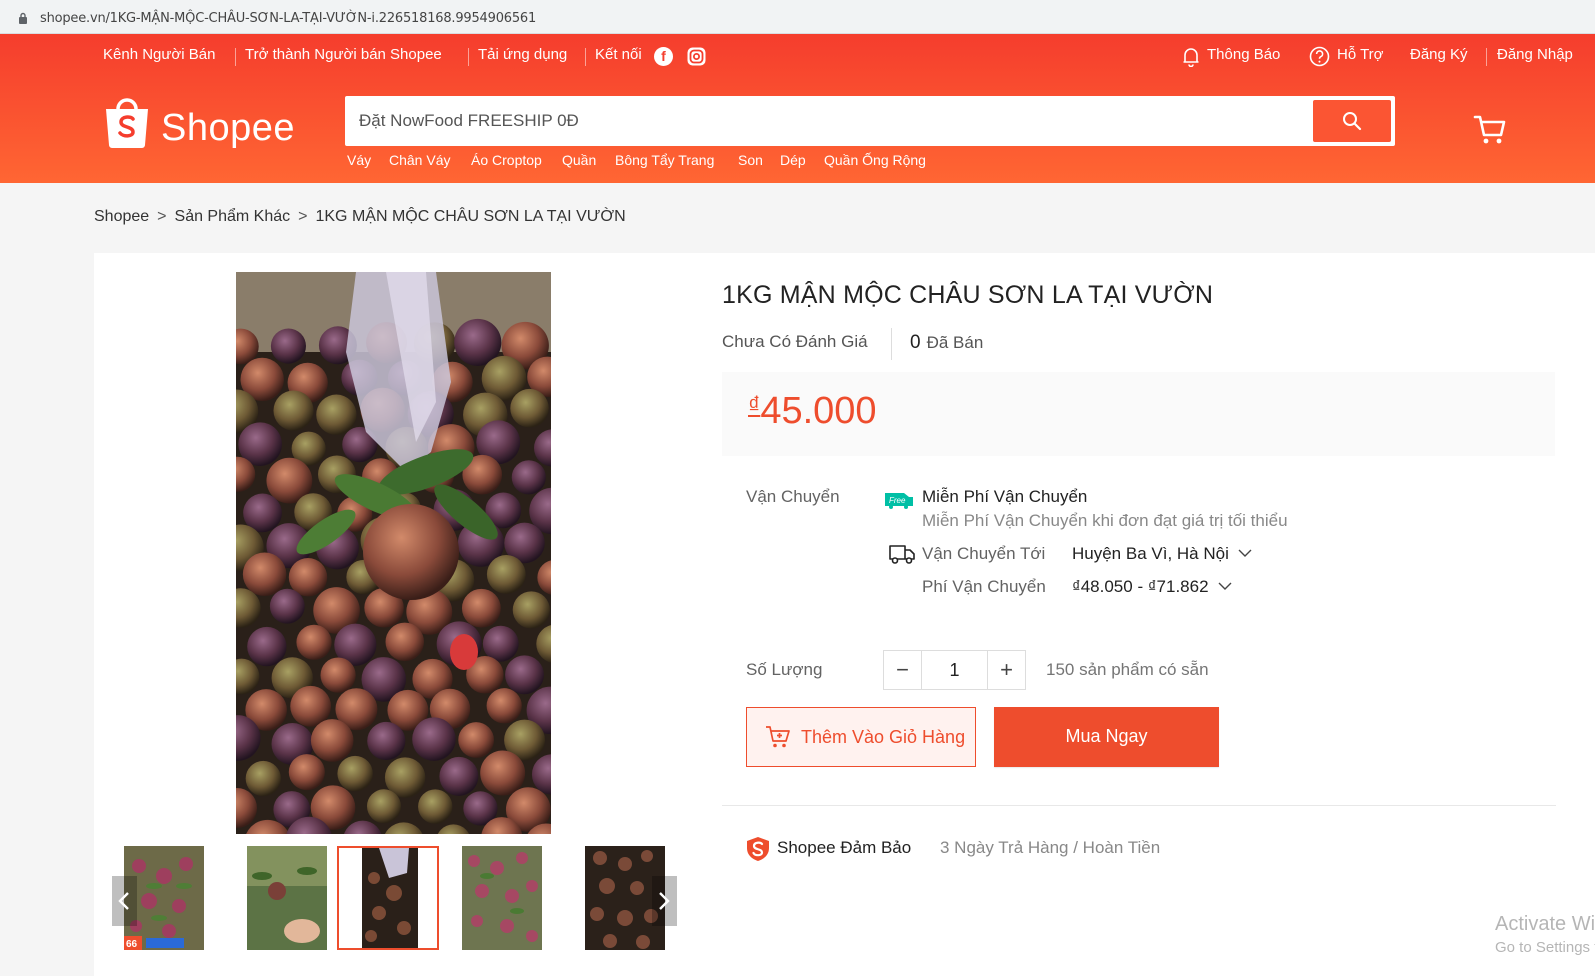 The height and width of the screenshot is (976, 1595). I want to click on suggestion-link: Quần Ống Rộng, so click(875, 160).